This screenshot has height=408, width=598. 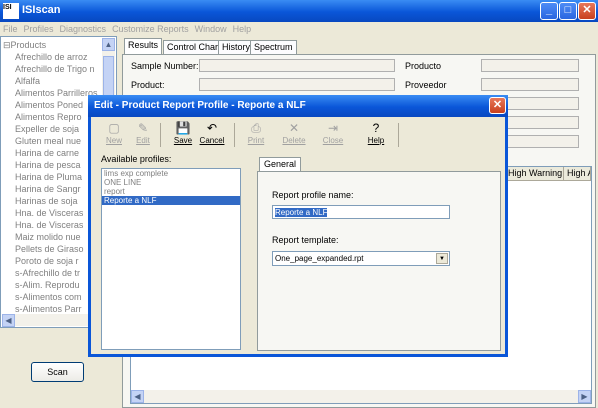 What do you see at coordinates (143, 46) in the screenshot?
I see `tab-results: Results` at bounding box center [143, 46].